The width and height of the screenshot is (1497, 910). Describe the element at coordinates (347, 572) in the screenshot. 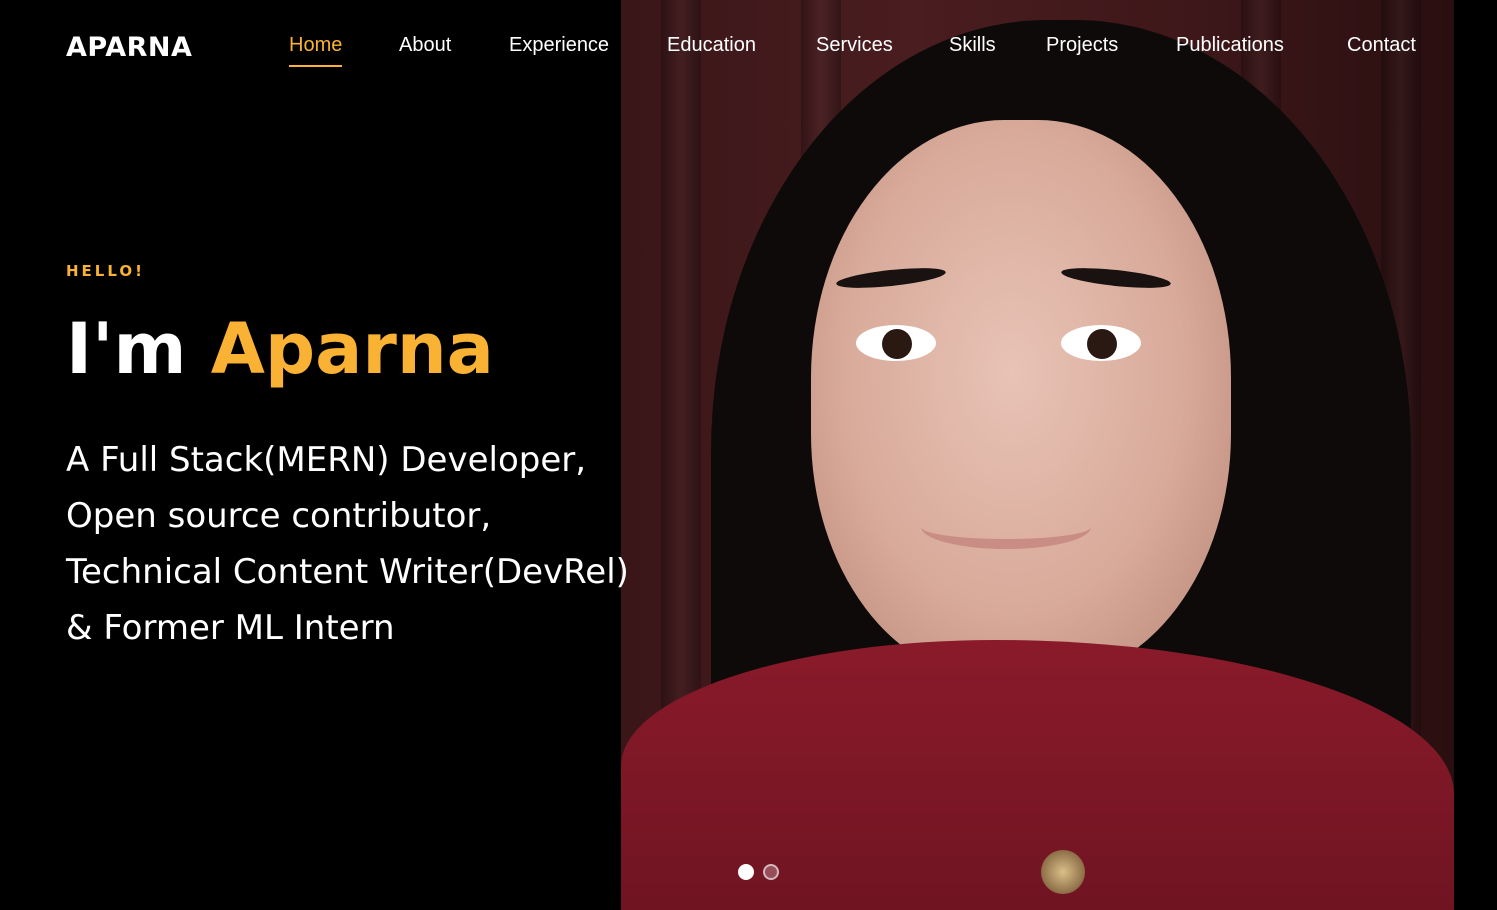

I see `tagline-line: Technical Content Writer(DevRel)` at that location.